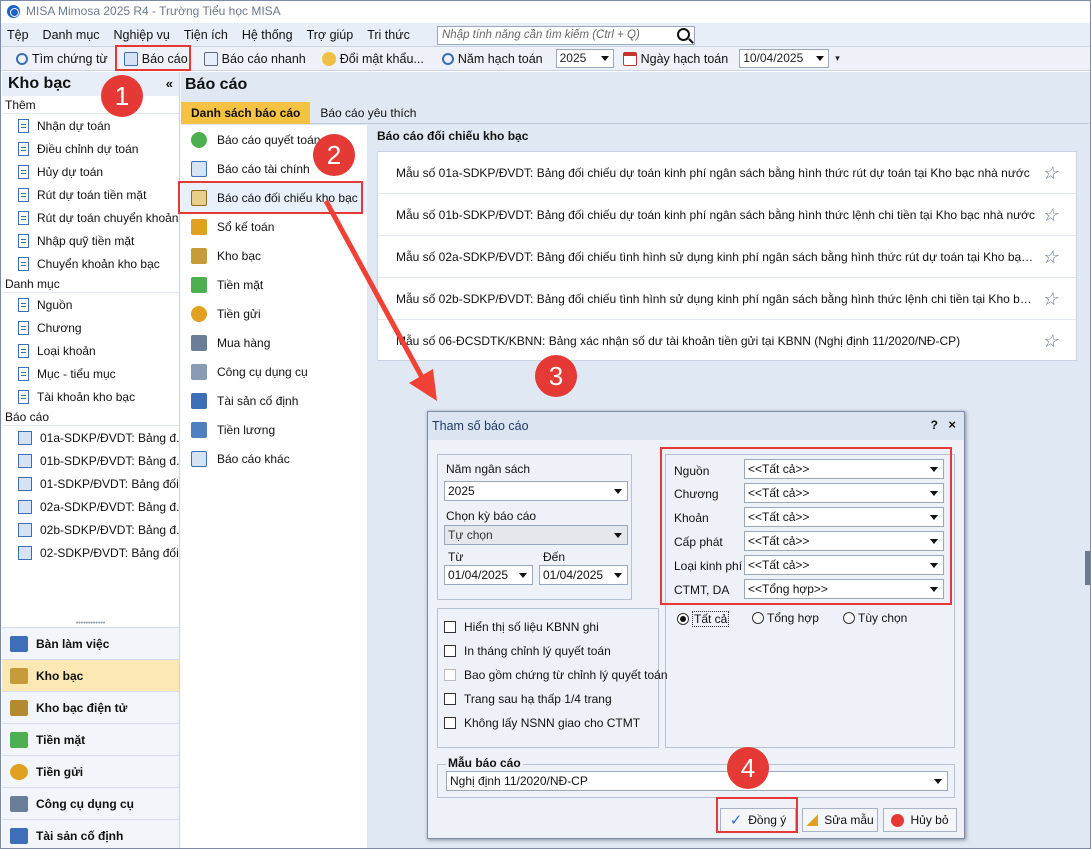  I want to click on sidebar-item-category: Loại khoản, so click(90, 350).